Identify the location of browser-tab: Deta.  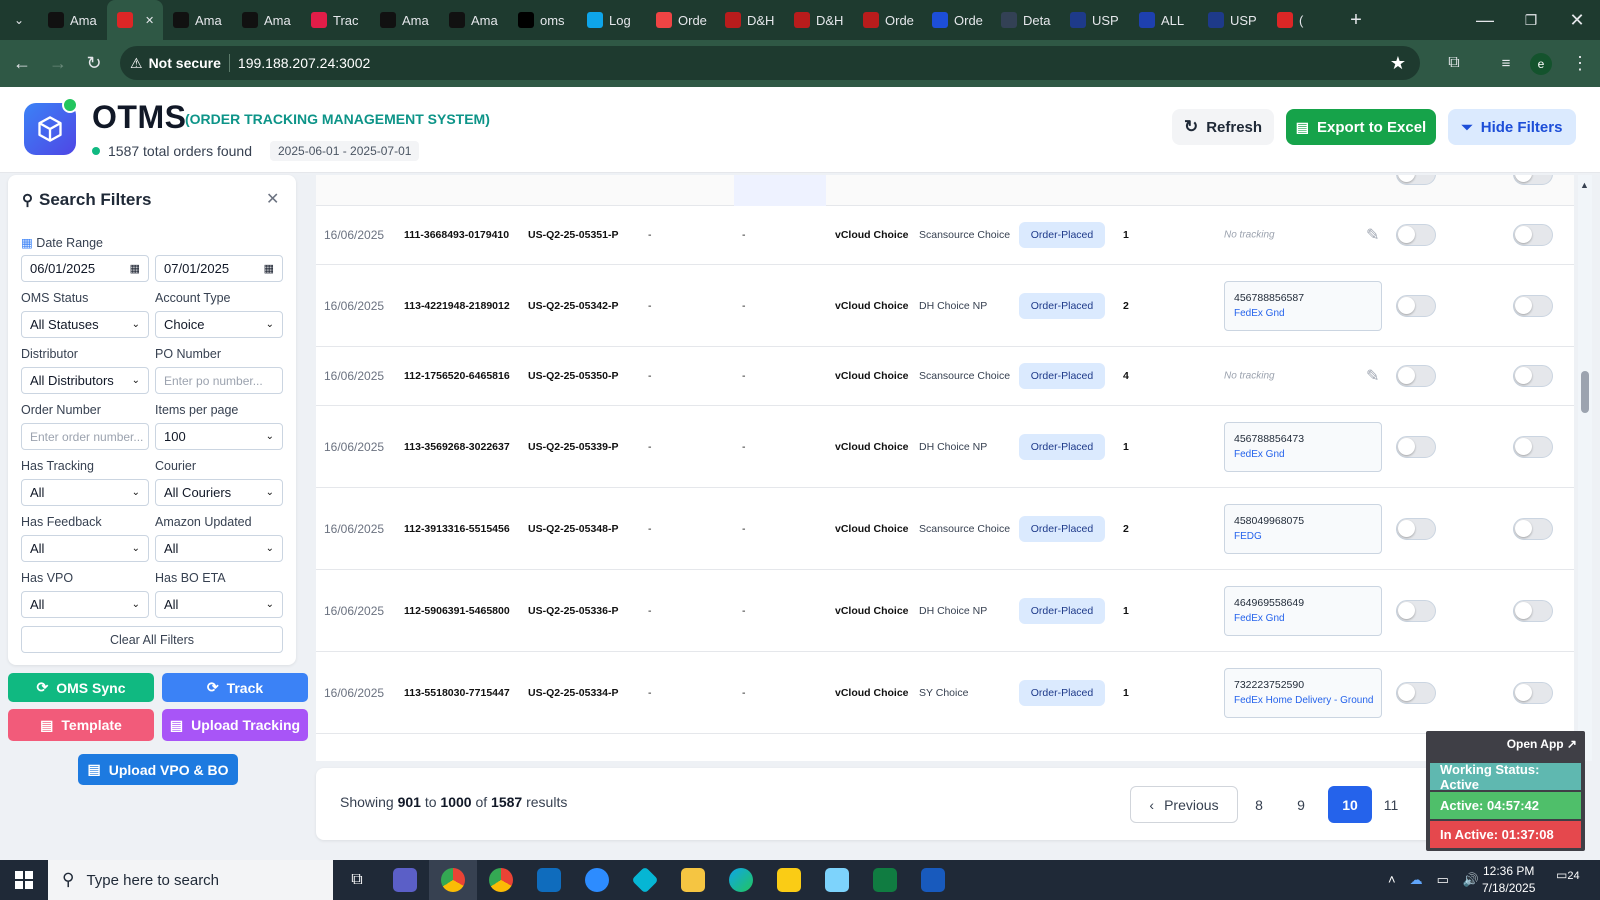
(1025, 20).